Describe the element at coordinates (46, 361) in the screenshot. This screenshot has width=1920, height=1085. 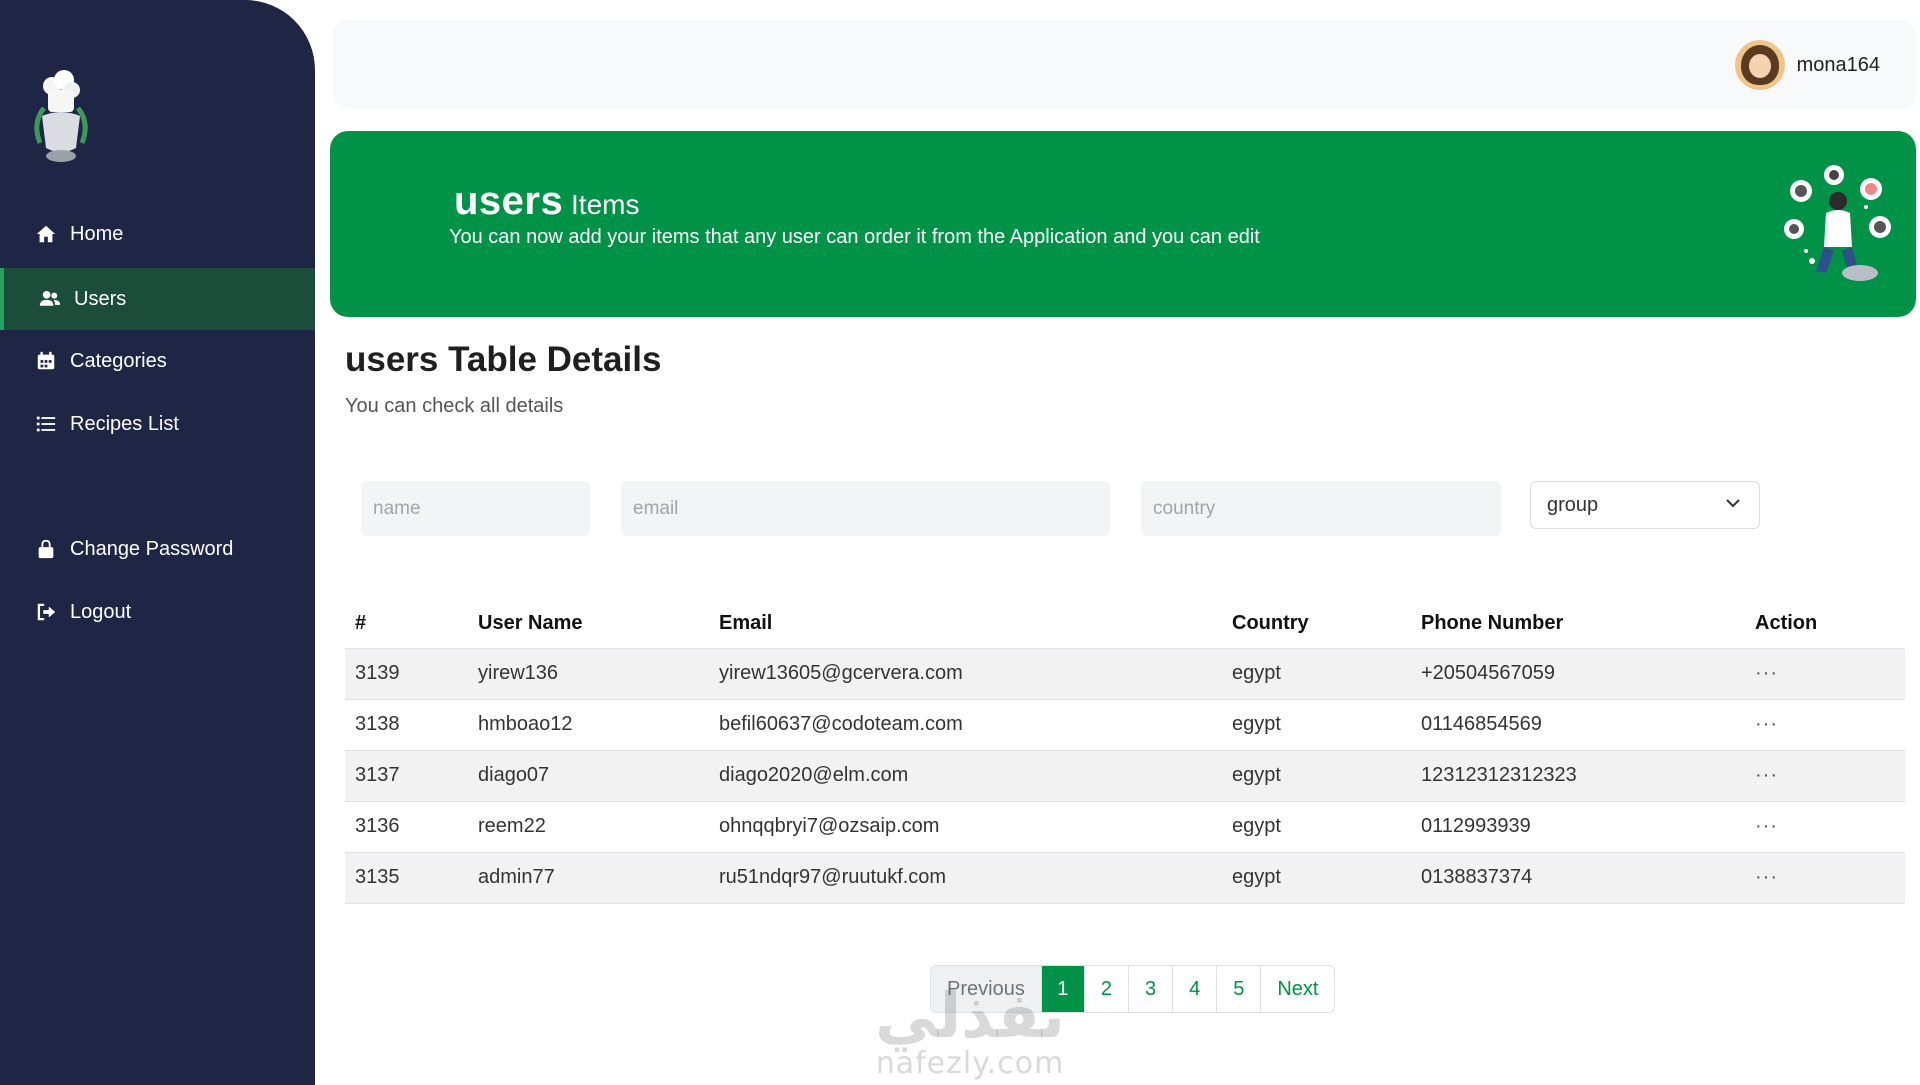
I see `calendar-icon` at that location.